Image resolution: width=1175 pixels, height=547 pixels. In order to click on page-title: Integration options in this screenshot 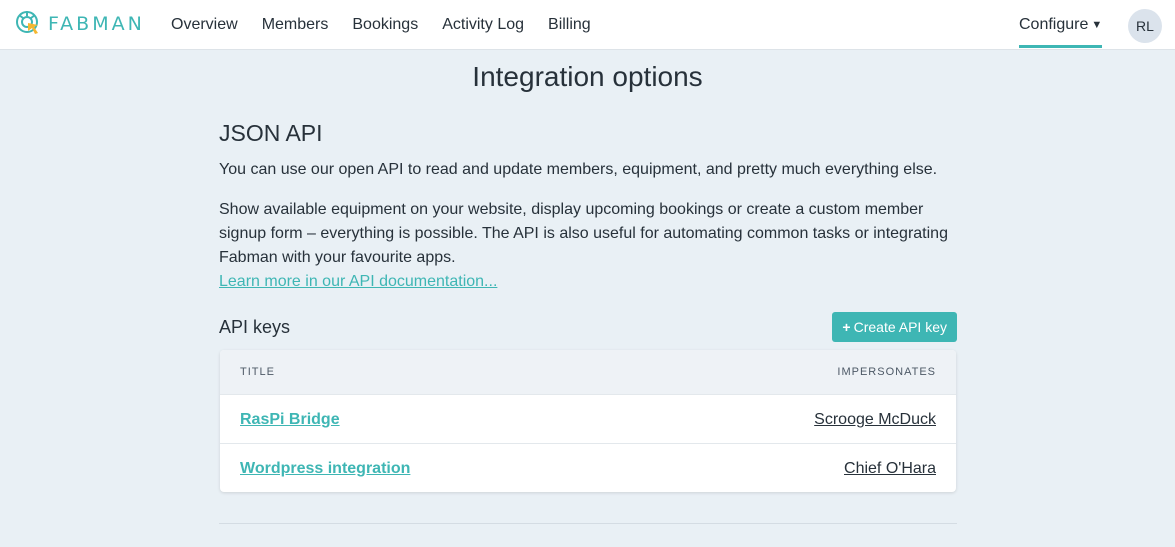, I will do `click(587, 76)`.